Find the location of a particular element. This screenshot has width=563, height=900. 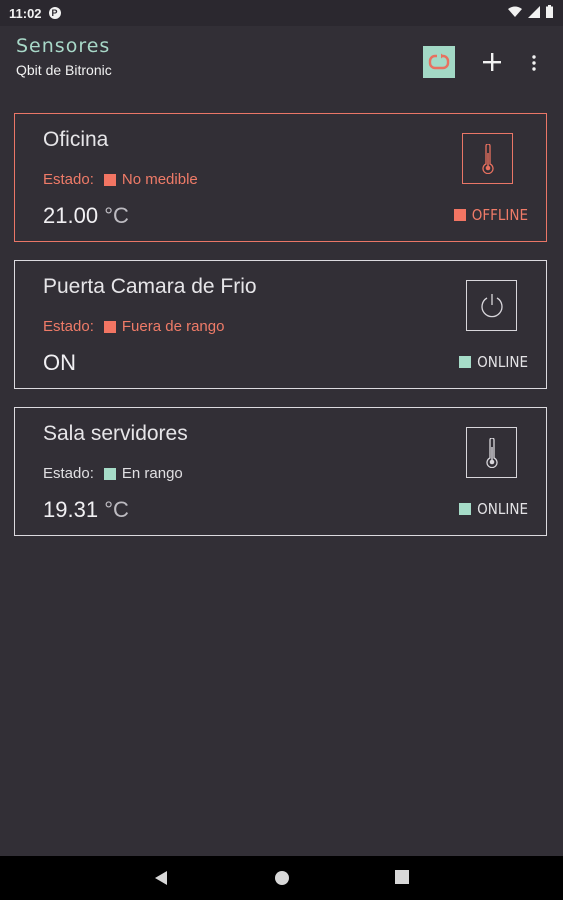

status-icons is located at coordinates (530, 11).